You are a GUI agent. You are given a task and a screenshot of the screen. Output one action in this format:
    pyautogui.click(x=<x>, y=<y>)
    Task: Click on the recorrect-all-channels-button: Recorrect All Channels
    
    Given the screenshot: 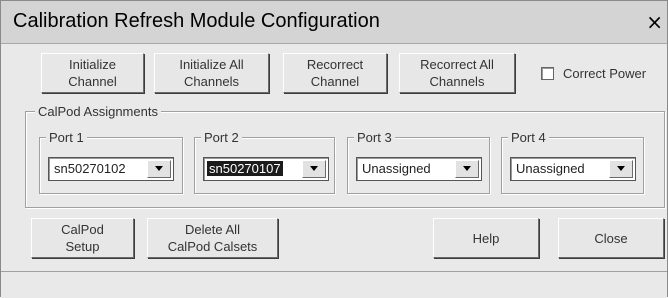 What is the action you would take?
    pyautogui.click(x=457, y=73)
    